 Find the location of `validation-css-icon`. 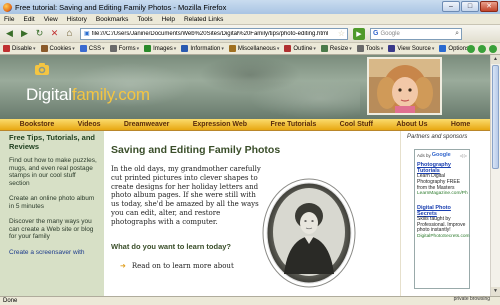

validation-css-icon is located at coordinates (482, 49).